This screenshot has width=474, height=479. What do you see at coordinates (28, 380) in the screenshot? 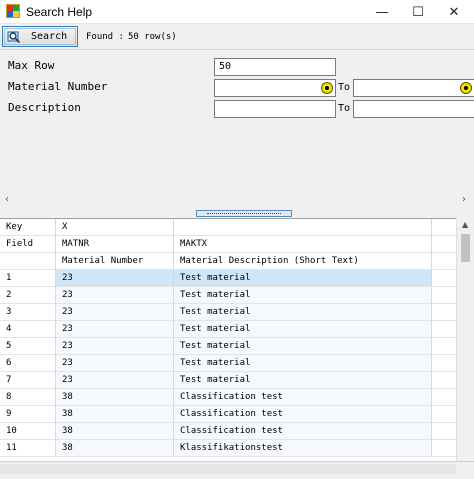
I see `grid-cell: 7` at bounding box center [28, 380].